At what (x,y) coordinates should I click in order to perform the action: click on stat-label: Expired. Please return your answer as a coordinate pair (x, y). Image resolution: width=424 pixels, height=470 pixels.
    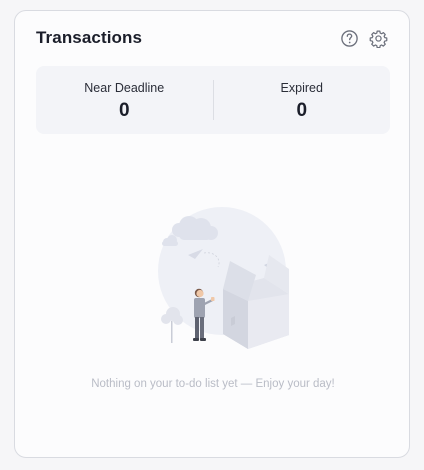
    Looking at the image, I should click on (301, 88).